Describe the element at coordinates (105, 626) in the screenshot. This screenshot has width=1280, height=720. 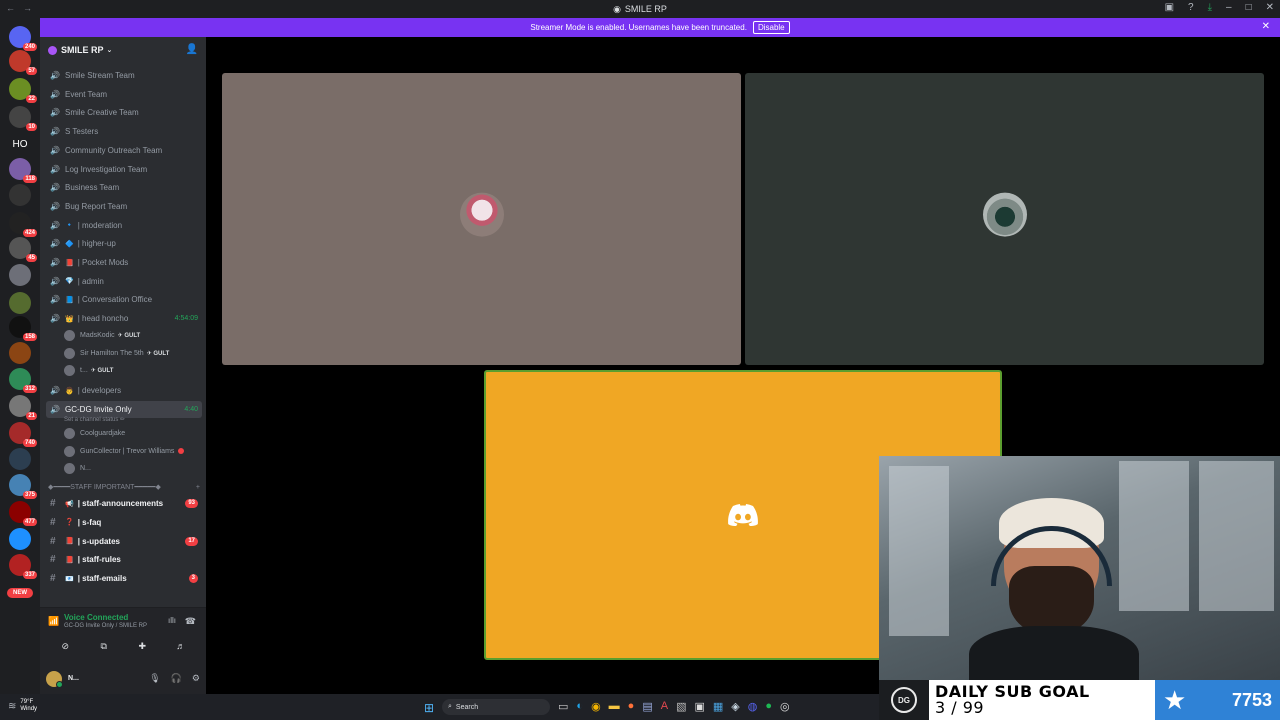
I see `voice-channel-path: GC-DG Invite Only / SMILE RP` at that location.